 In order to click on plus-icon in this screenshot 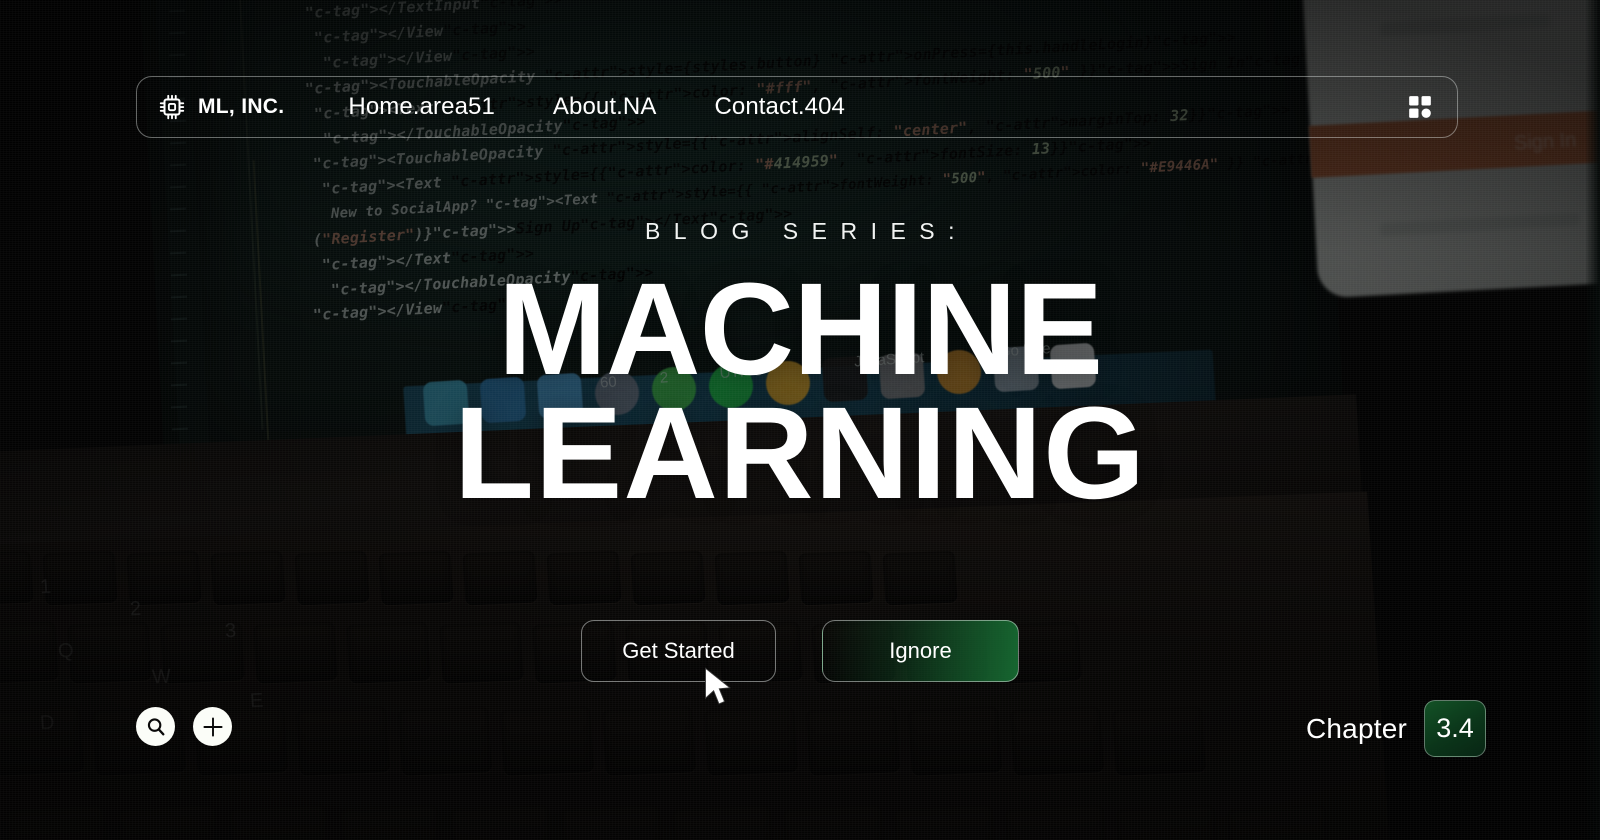, I will do `click(212, 726)`.